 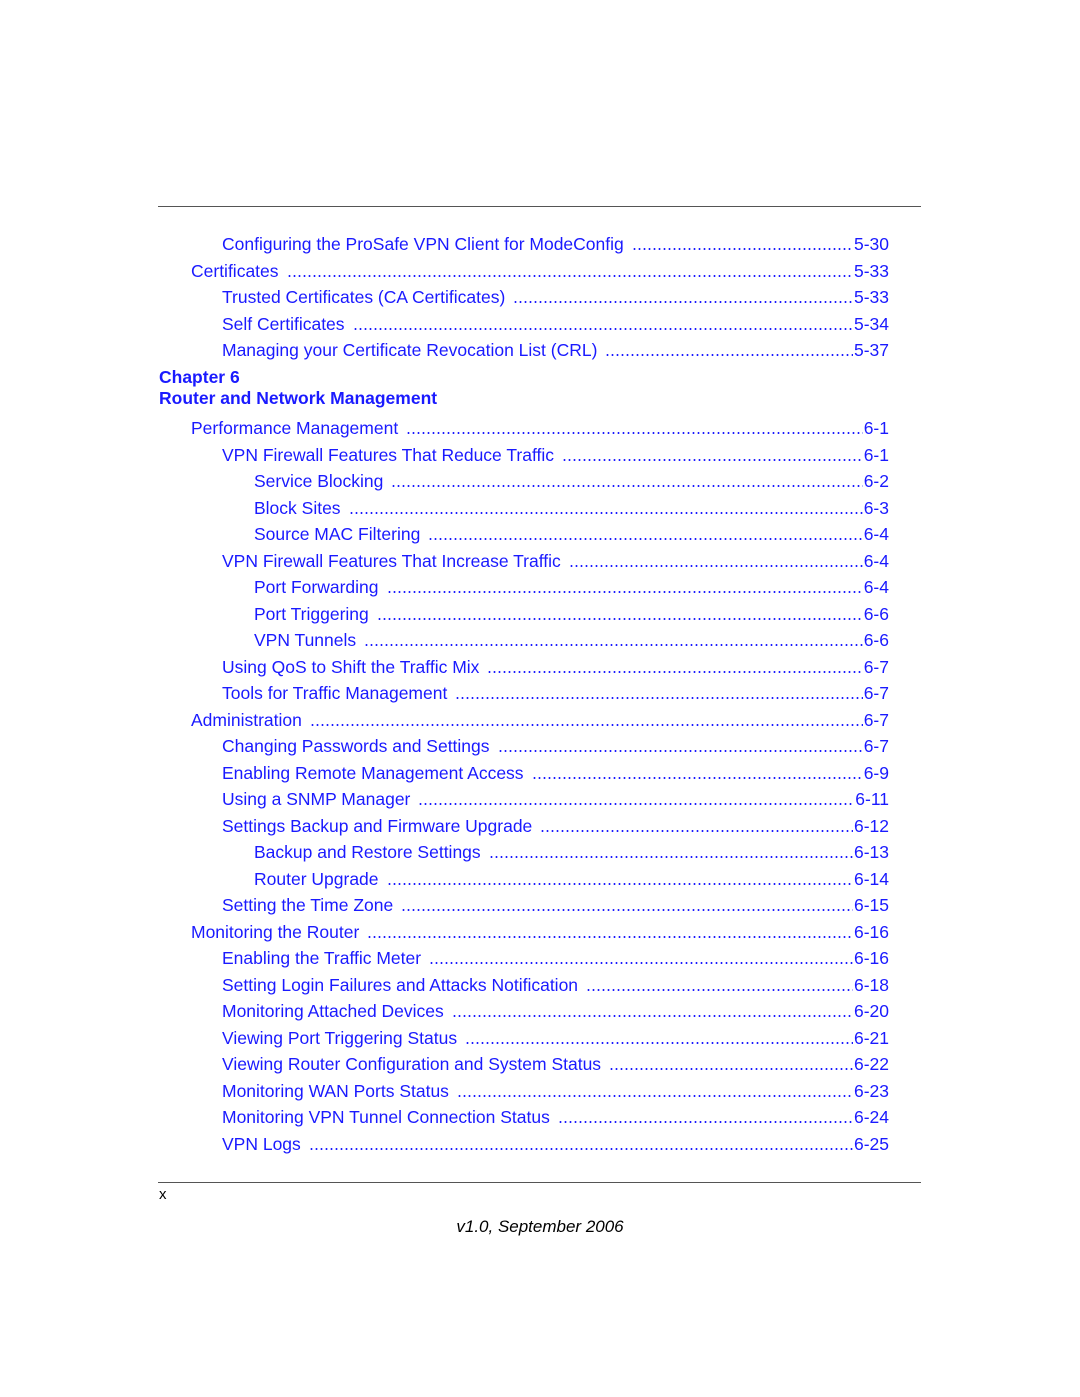 I want to click on toc-entry: Viewing Port Triggering Status 6-21, so click(x=444, y=1038).